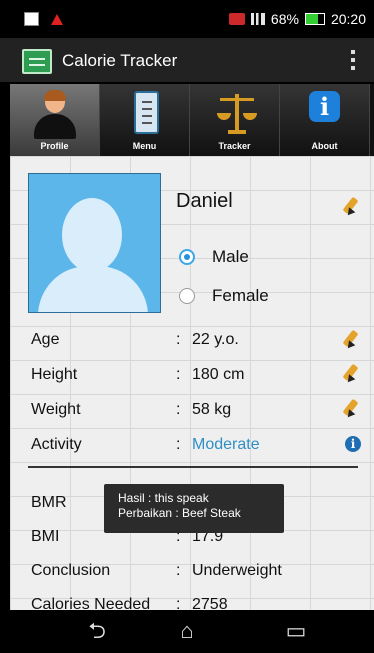  What do you see at coordinates (212, 409) in the screenshot?
I see `weight-value: 58 kg` at bounding box center [212, 409].